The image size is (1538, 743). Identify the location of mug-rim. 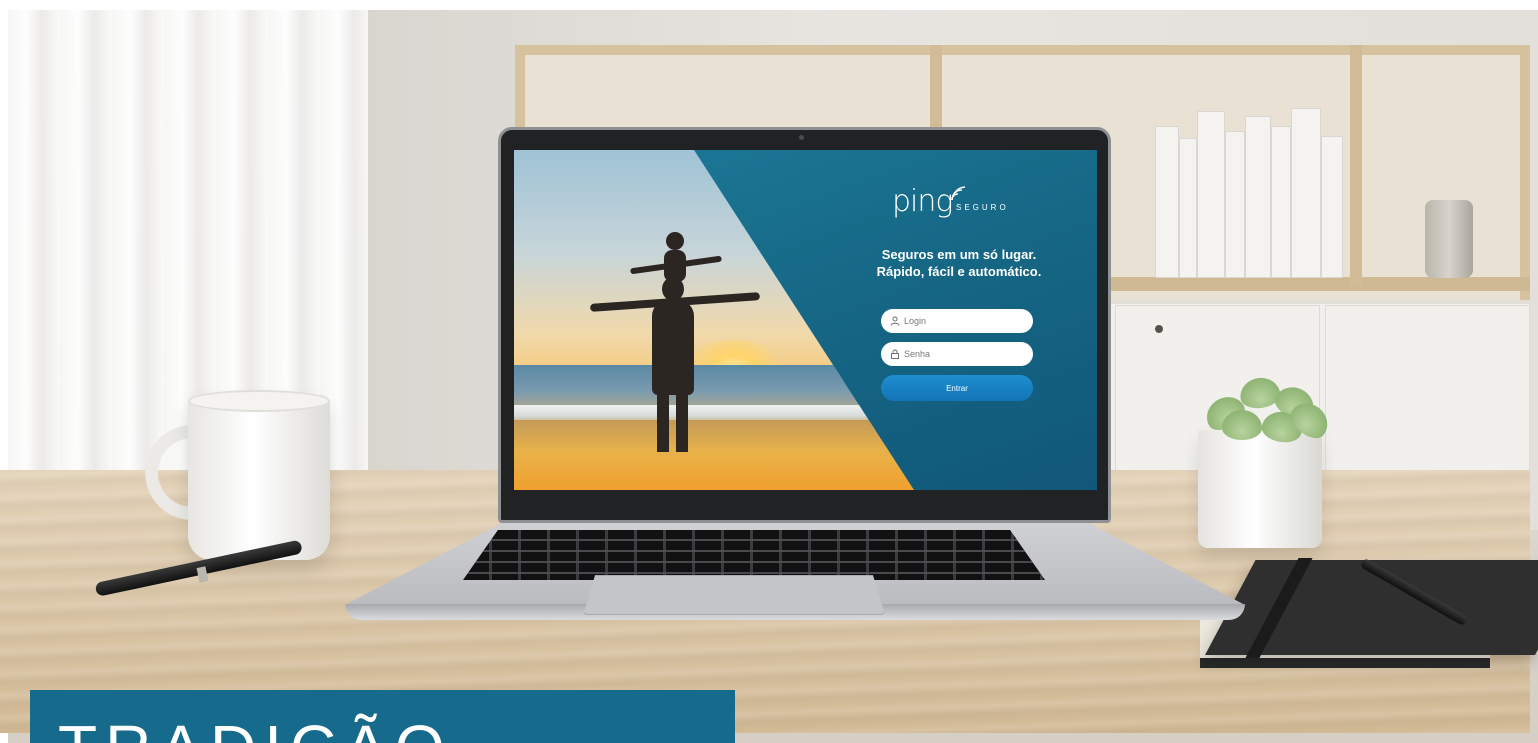
(259, 401).